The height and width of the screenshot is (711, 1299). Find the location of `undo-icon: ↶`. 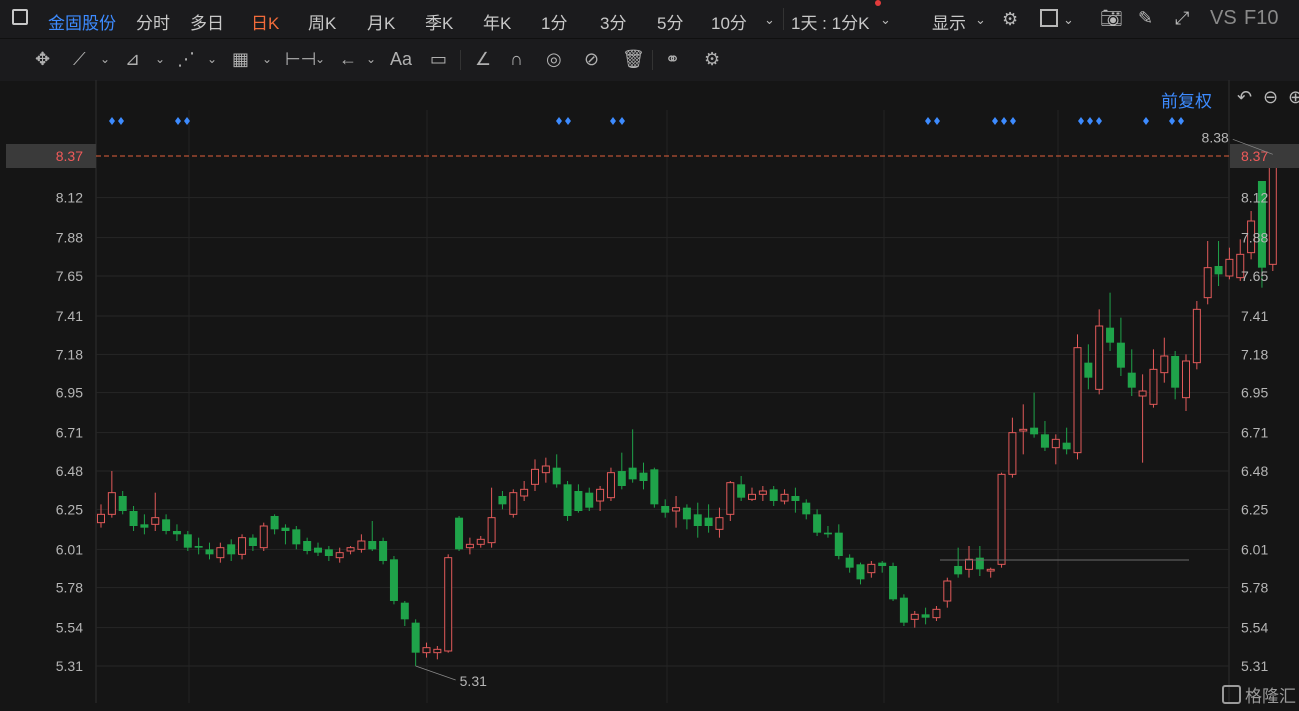

undo-icon: ↶ is located at coordinates (1244, 97).